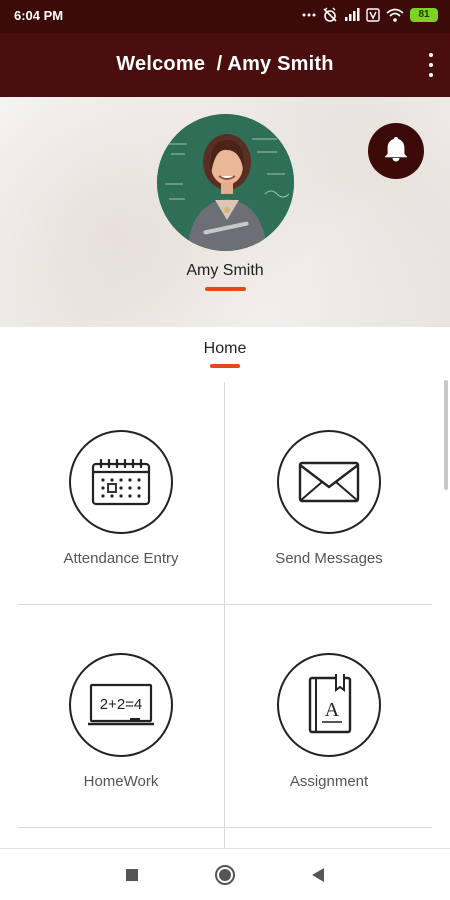 The width and height of the screenshot is (450, 900). Describe the element at coordinates (39, 15) in the screenshot. I see `status-time: 6:04 PM` at that location.